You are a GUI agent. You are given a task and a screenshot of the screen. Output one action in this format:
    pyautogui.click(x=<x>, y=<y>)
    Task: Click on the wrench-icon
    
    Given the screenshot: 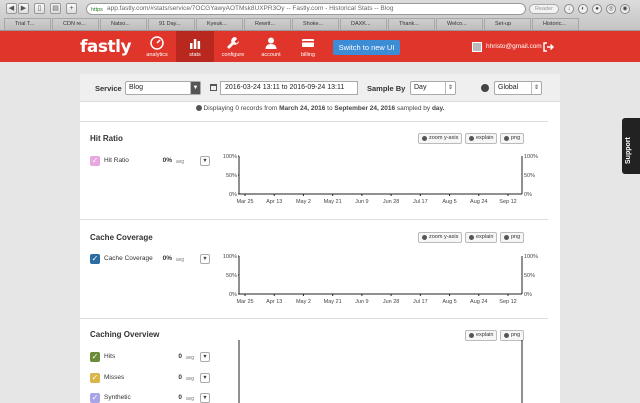 What is the action you would take?
    pyautogui.click(x=233, y=43)
    